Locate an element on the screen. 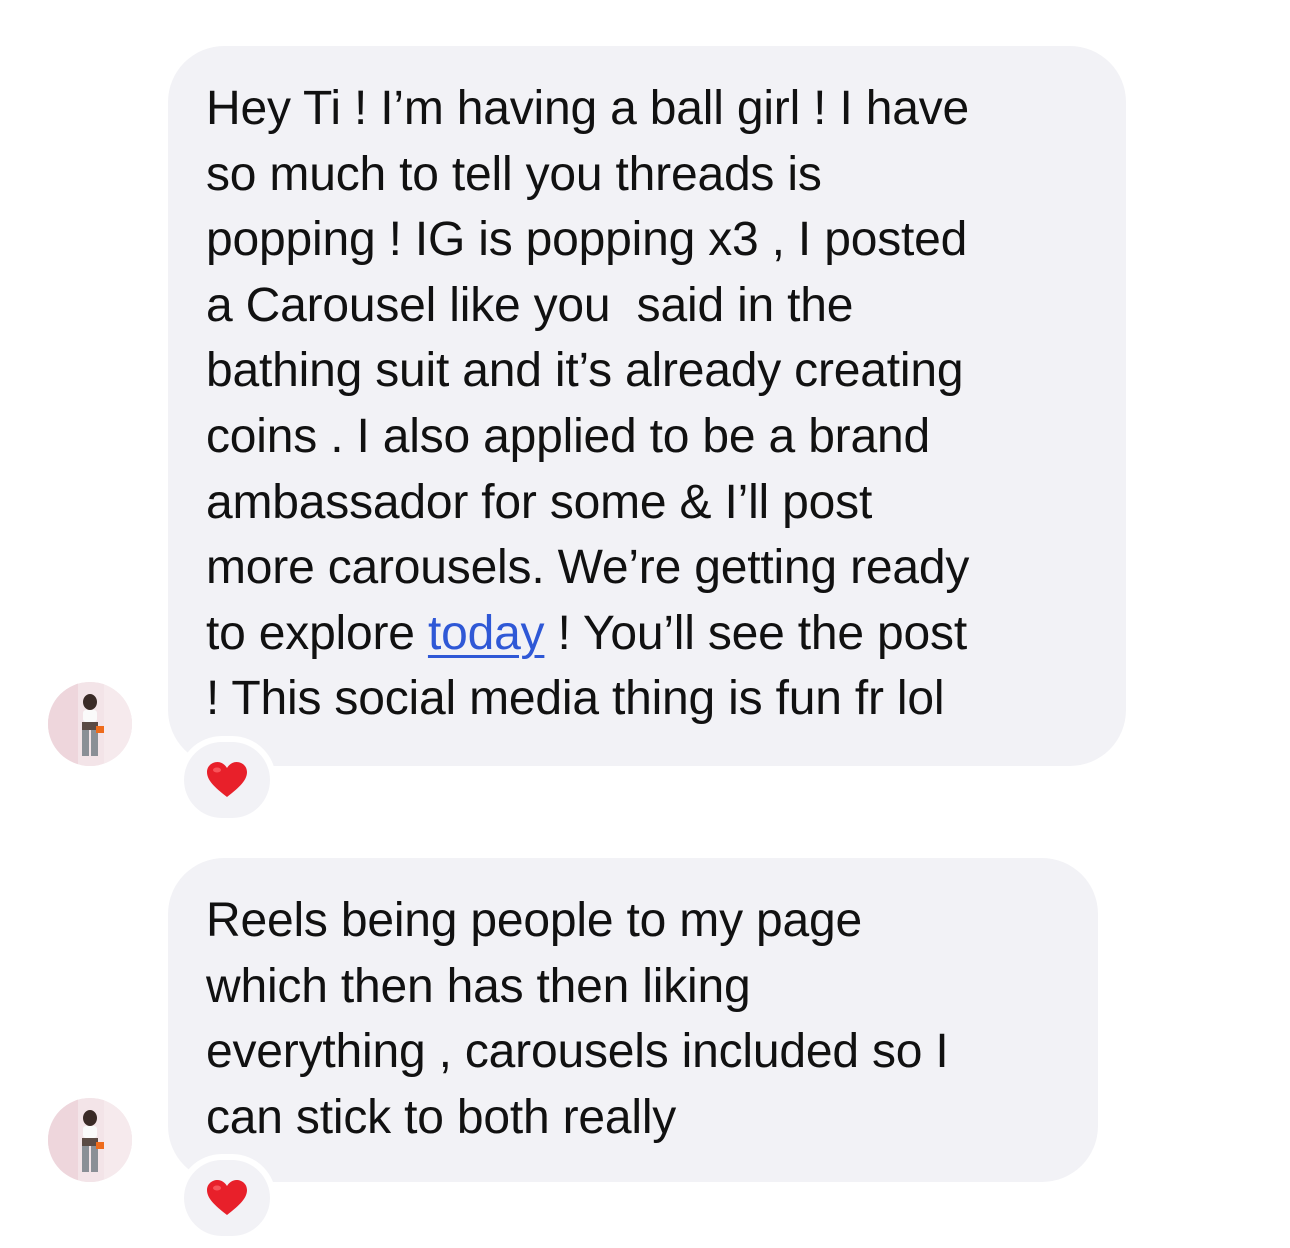 The image size is (1290, 1248). message-text-line: a Carousel like you said in the is located at coordinates (530, 305).